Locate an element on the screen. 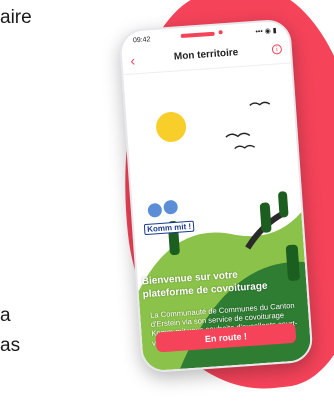 This screenshot has height=401, width=334. slide-text-bottom: as is located at coordinates (10, 345).